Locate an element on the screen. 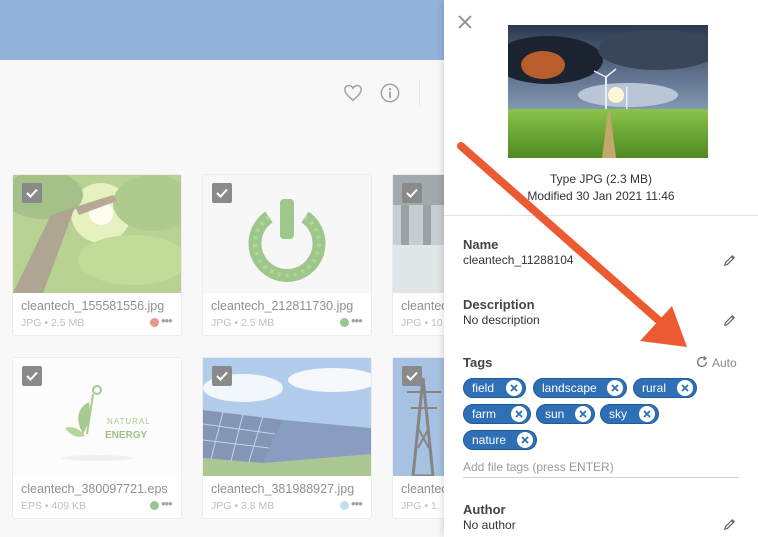  description-value: No description is located at coordinates (501, 320).